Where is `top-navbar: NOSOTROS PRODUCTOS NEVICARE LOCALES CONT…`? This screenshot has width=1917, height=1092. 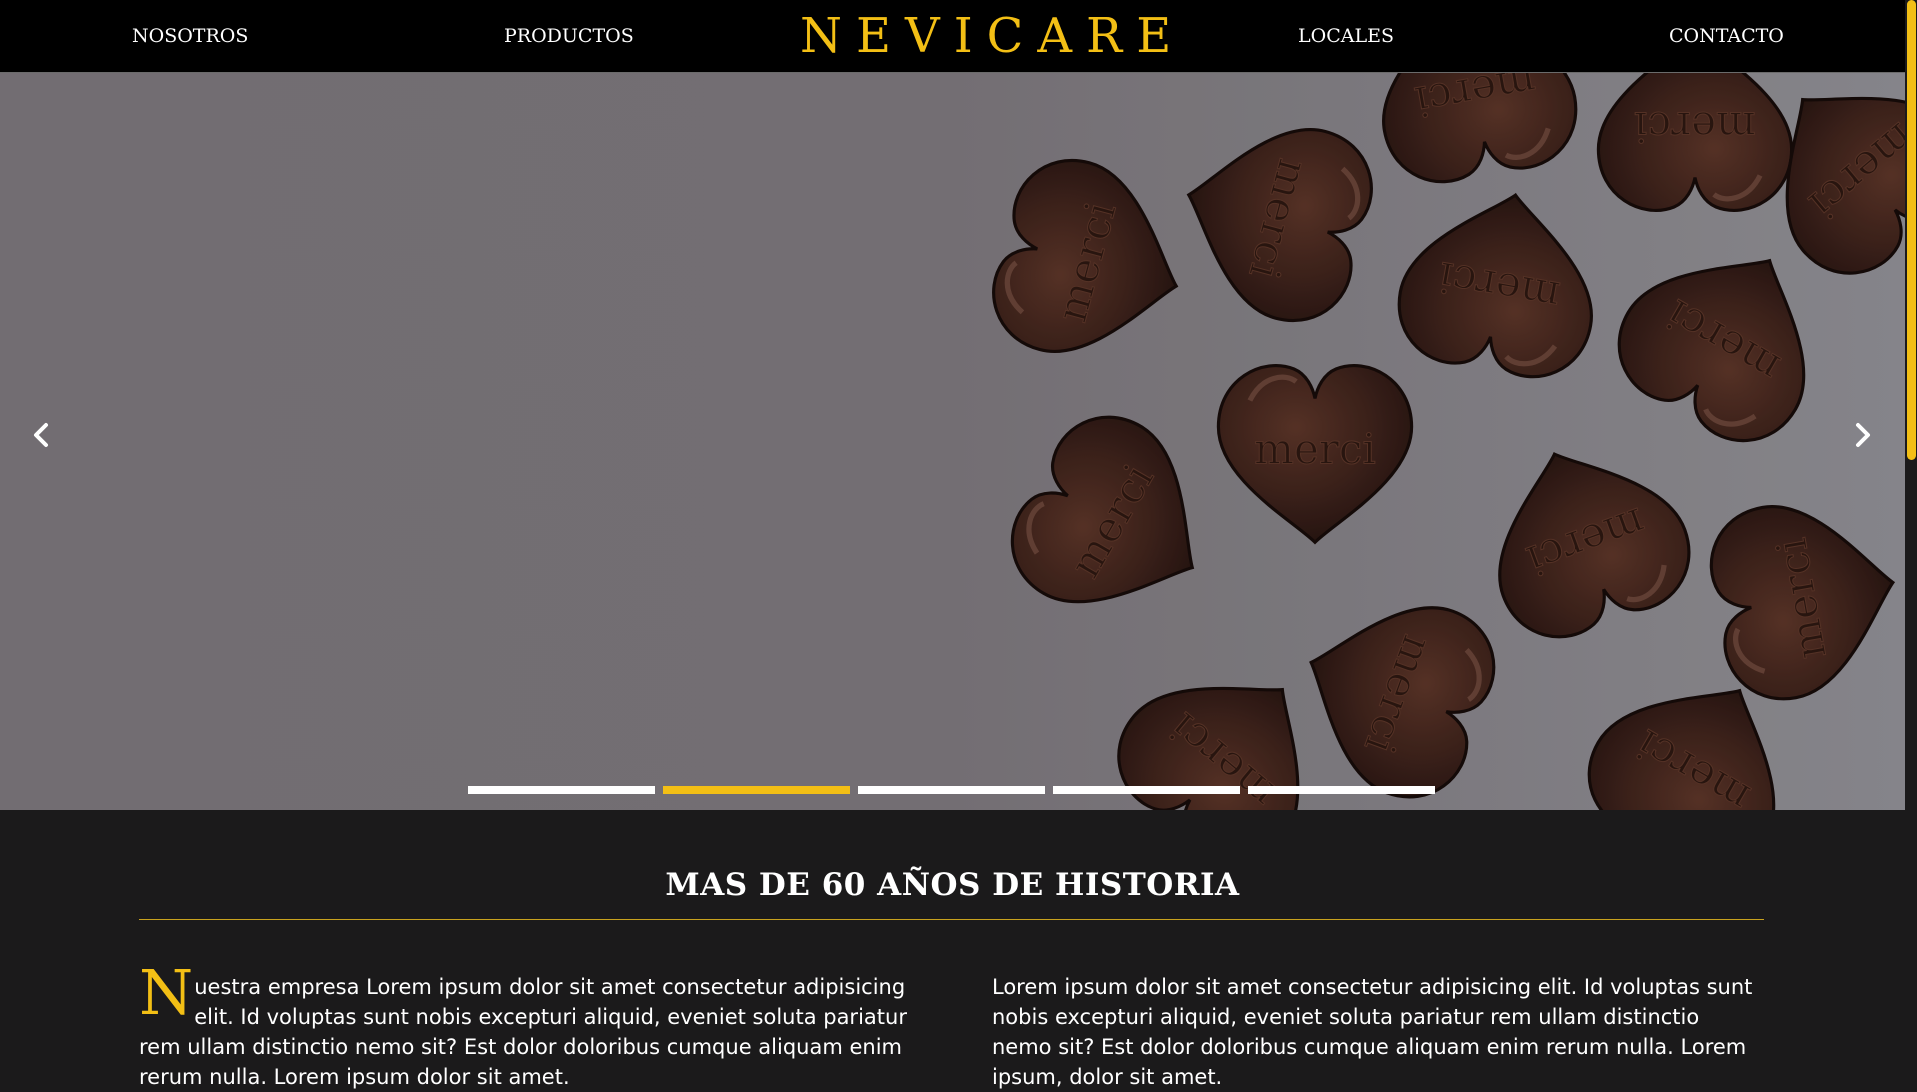 top-navbar: NOSOTROS PRODUCTOS NEVICARE LOCALES CONT… is located at coordinates (952, 36).